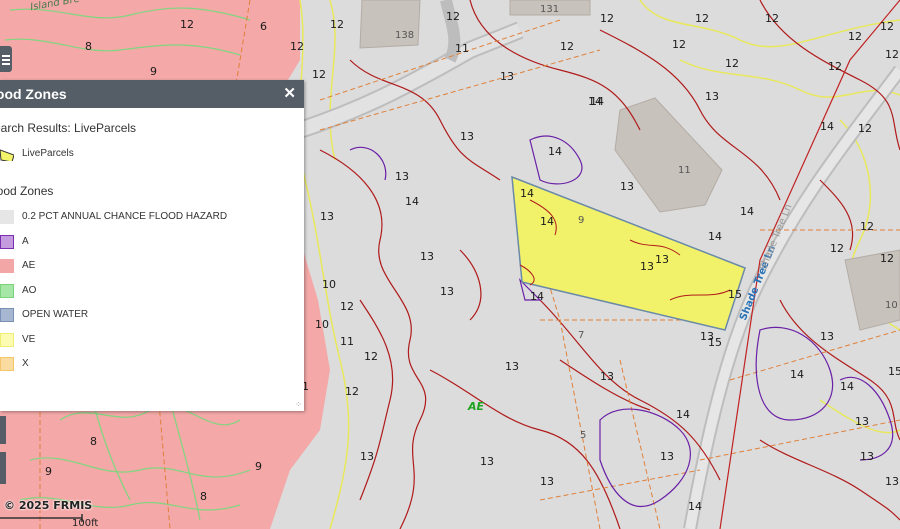  Describe the element at coordinates (55, 314) in the screenshot. I see `legend-label: OPEN WATER` at that location.